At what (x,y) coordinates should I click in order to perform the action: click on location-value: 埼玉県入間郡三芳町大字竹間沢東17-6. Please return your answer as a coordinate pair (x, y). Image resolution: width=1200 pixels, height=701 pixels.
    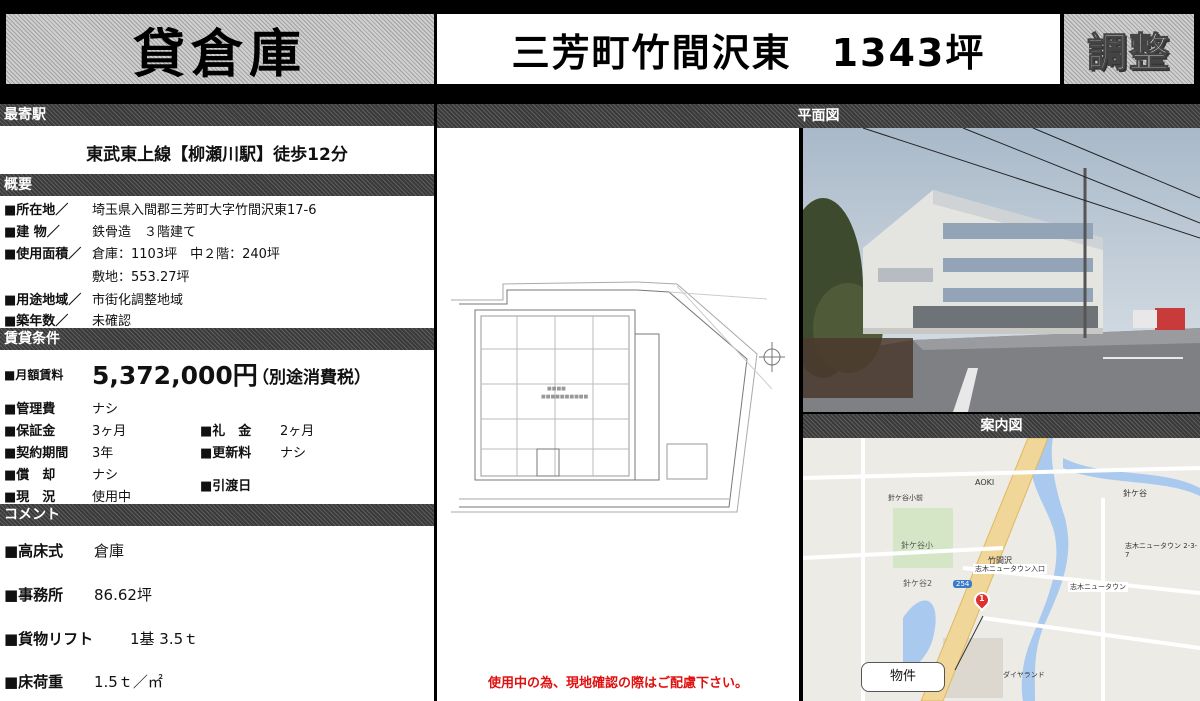
    Looking at the image, I should click on (204, 210).